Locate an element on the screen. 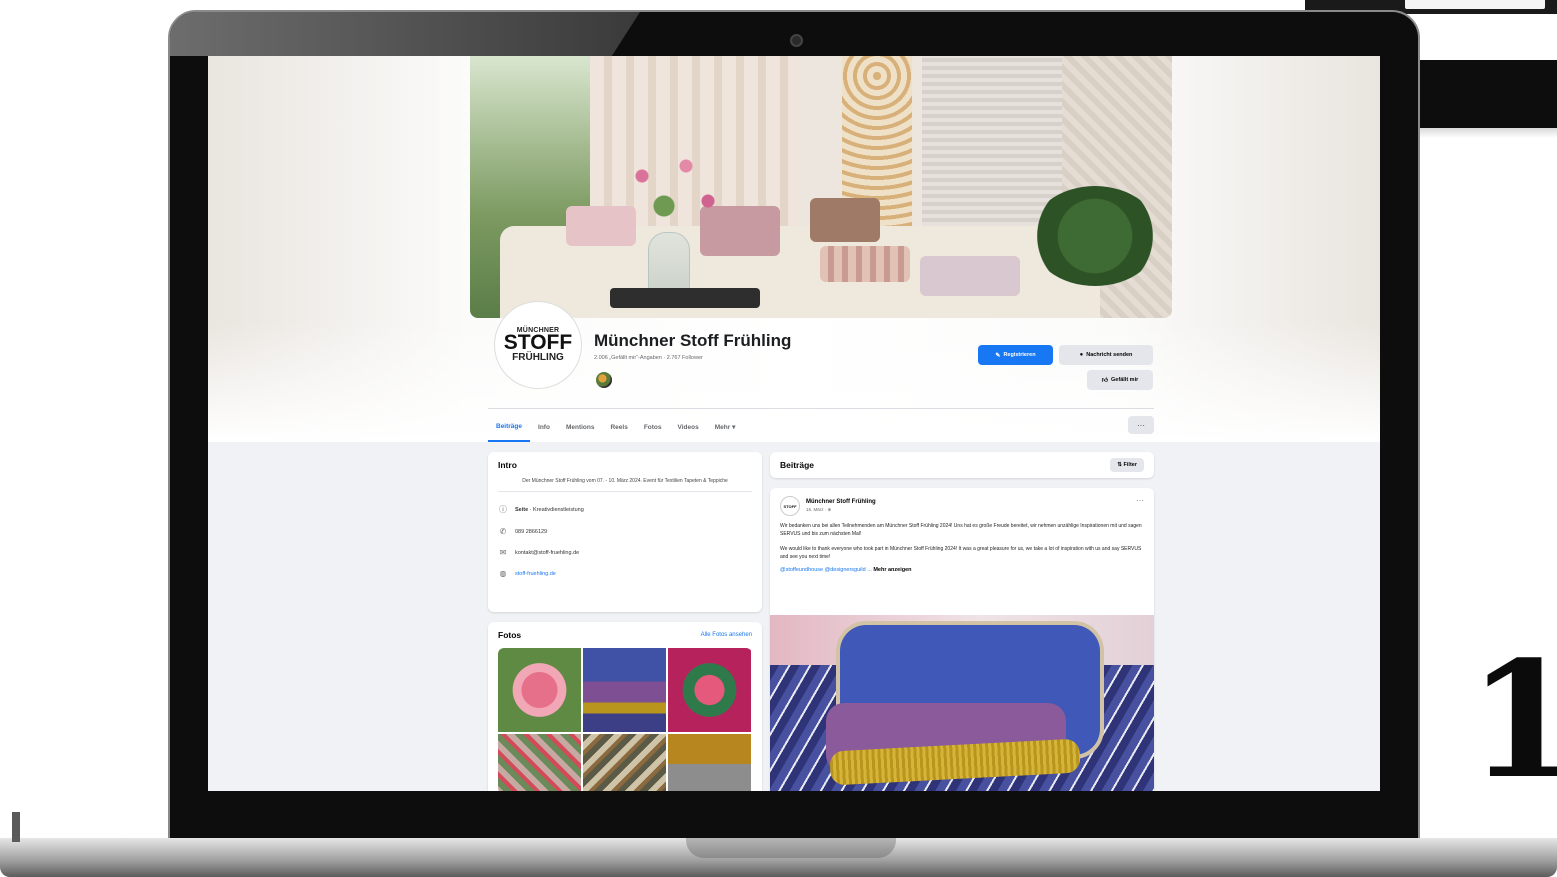  posts-title: Beiträge is located at coordinates (797, 465).